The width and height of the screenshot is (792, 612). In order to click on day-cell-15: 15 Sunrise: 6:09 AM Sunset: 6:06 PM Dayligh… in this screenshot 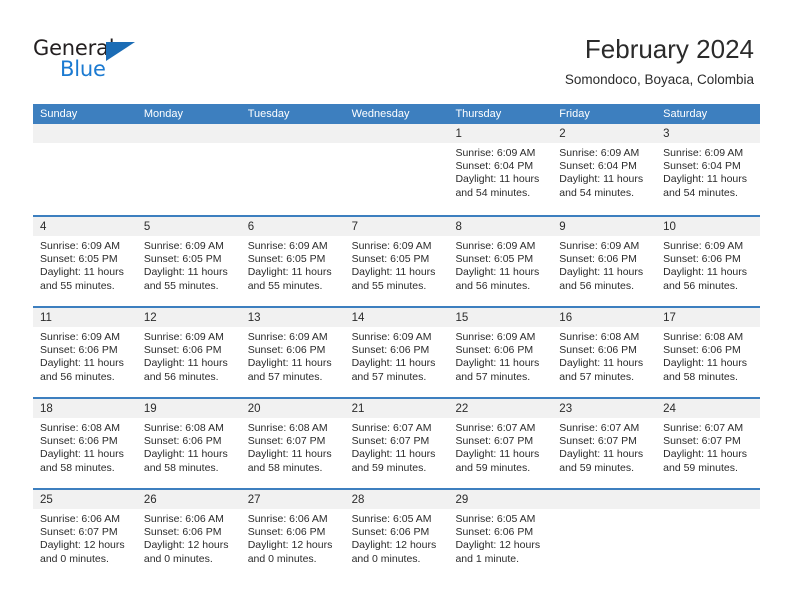, I will do `click(500, 352)`.